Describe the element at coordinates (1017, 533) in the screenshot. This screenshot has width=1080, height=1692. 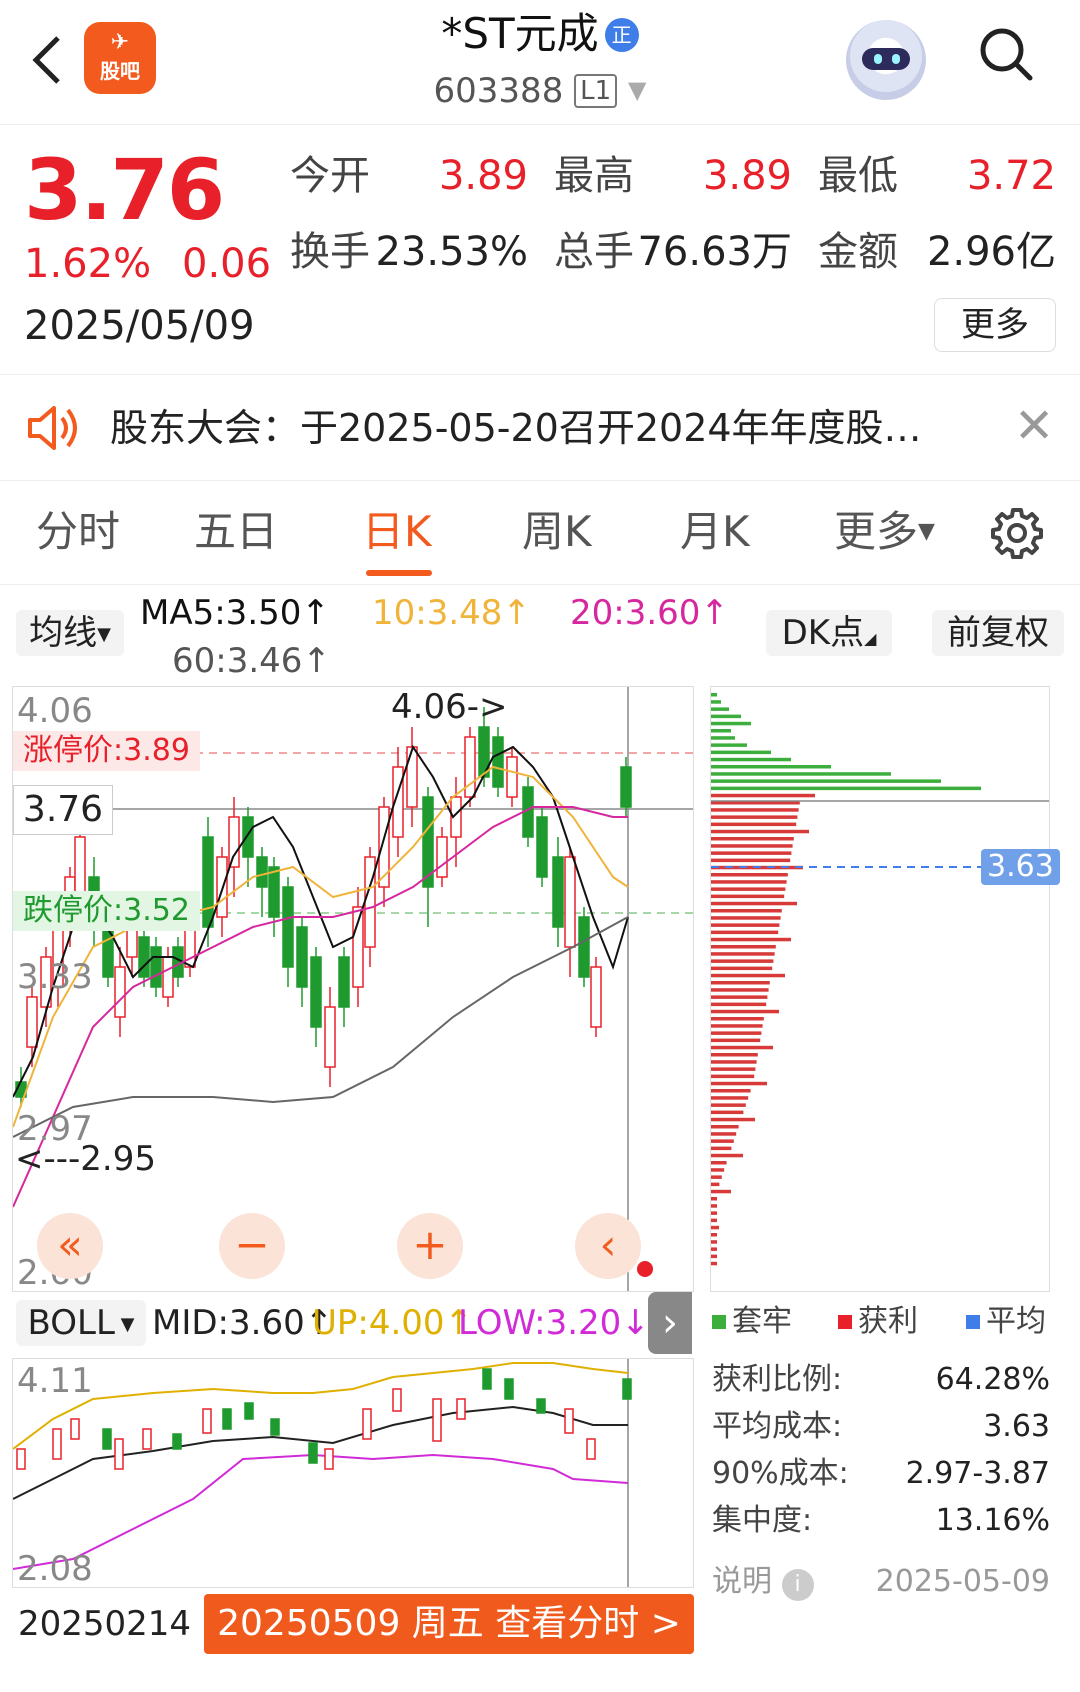
I see `settings-gear-icon` at that location.